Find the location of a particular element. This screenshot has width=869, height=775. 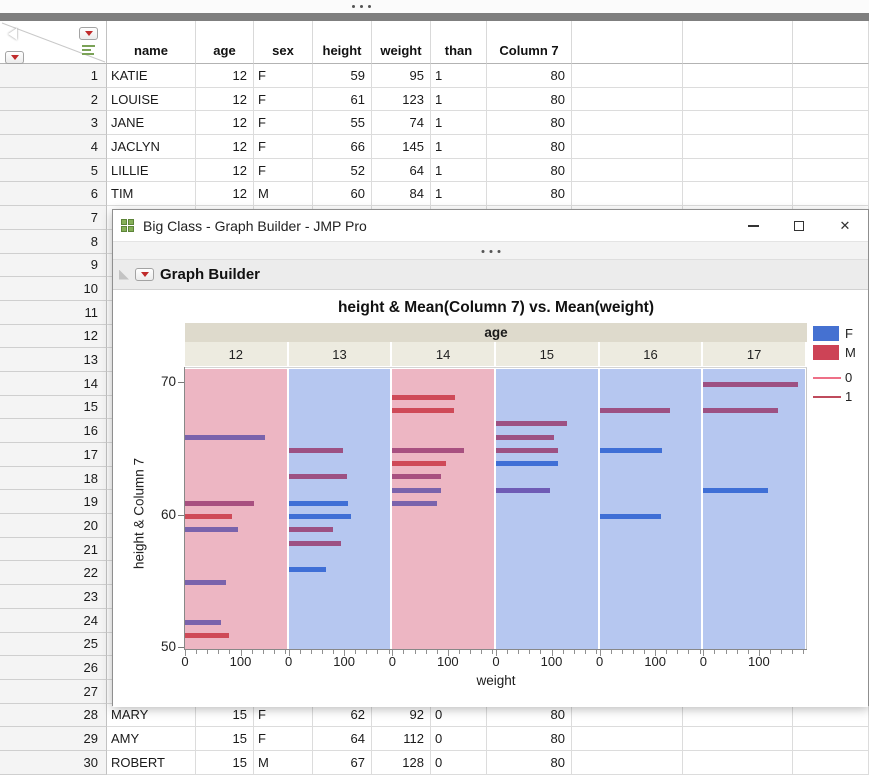

table-cell: LOUISE is located at coordinates (151, 99).